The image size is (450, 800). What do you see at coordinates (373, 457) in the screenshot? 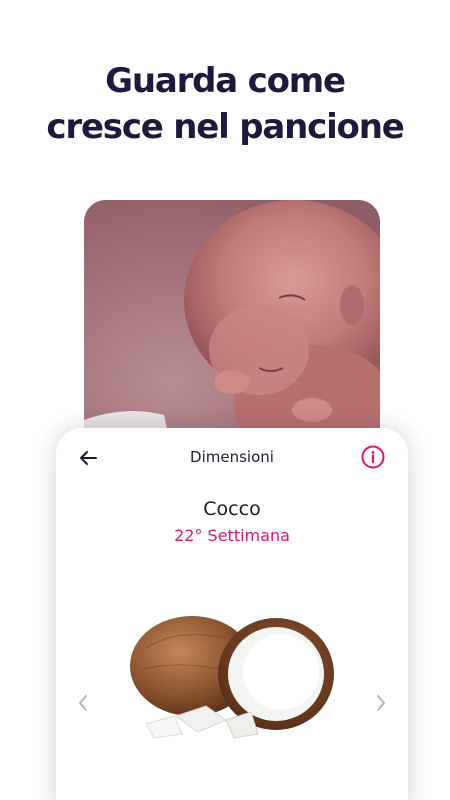
I see `info-circle-icon` at bounding box center [373, 457].